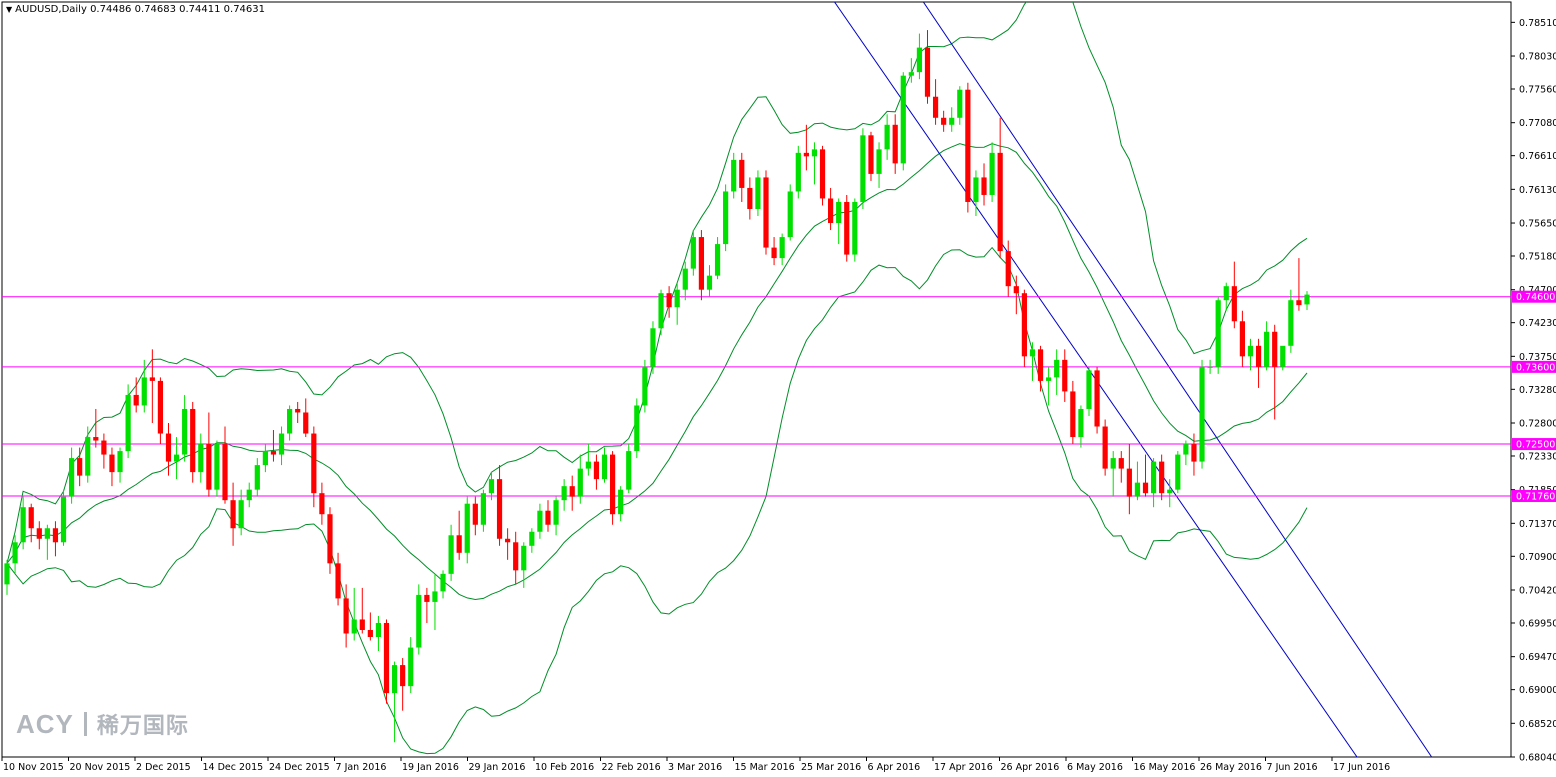 The height and width of the screenshot is (777, 1556). What do you see at coordinates (1535, 367) in the screenshot?
I see `level-label: 0.73600` at bounding box center [1535, 367].